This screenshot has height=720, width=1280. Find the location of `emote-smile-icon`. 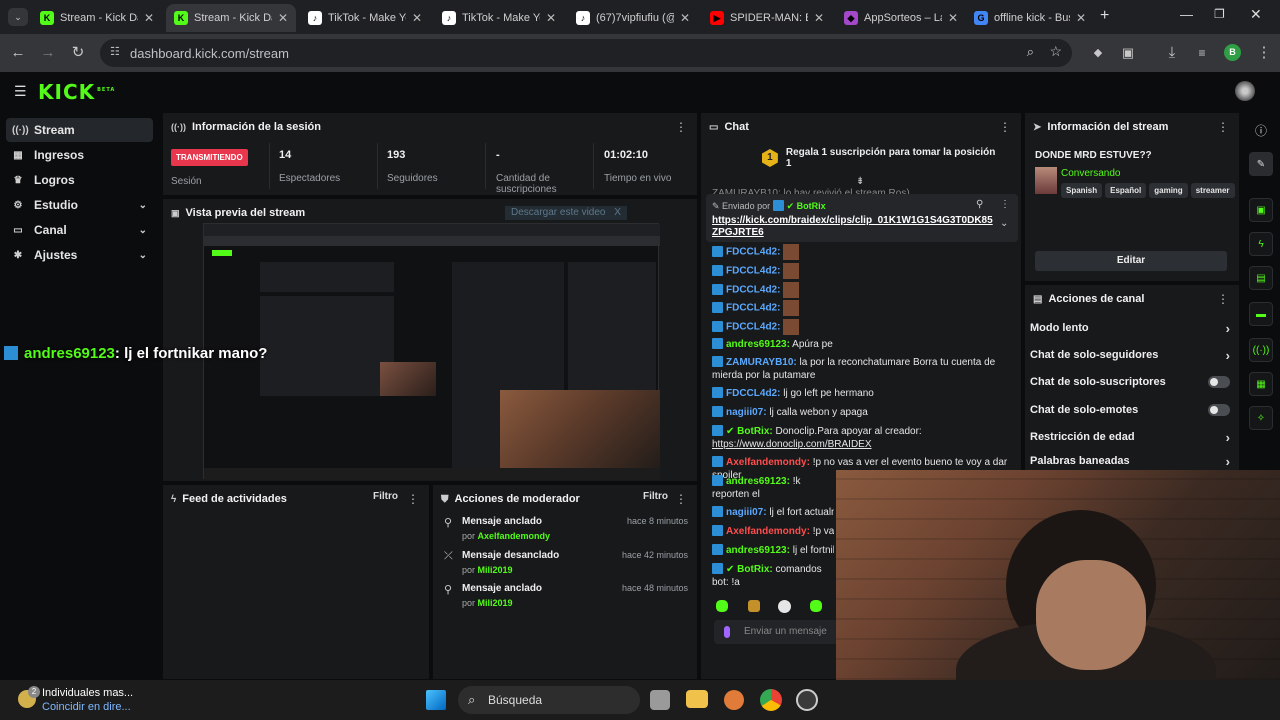

emote-smile-icon is located at coordinates (816, 606).